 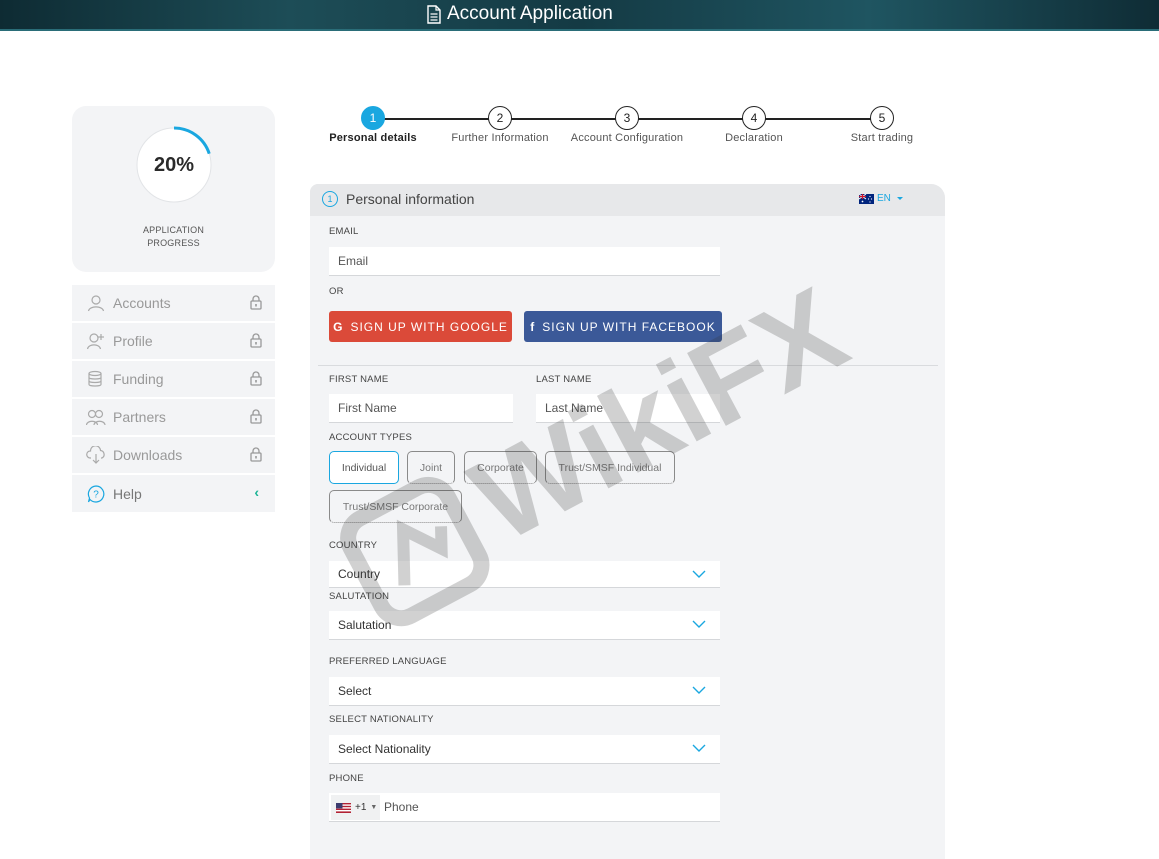 What do you see at coordinates (344, 231) in the screenshot?
I see `email-label: EMAIL` at bounding box center [344, 231].